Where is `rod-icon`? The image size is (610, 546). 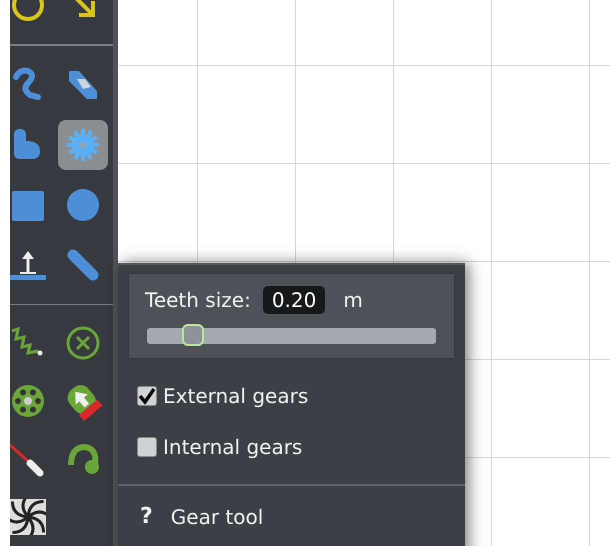 rod-icon is located at coordinates (28, 459).